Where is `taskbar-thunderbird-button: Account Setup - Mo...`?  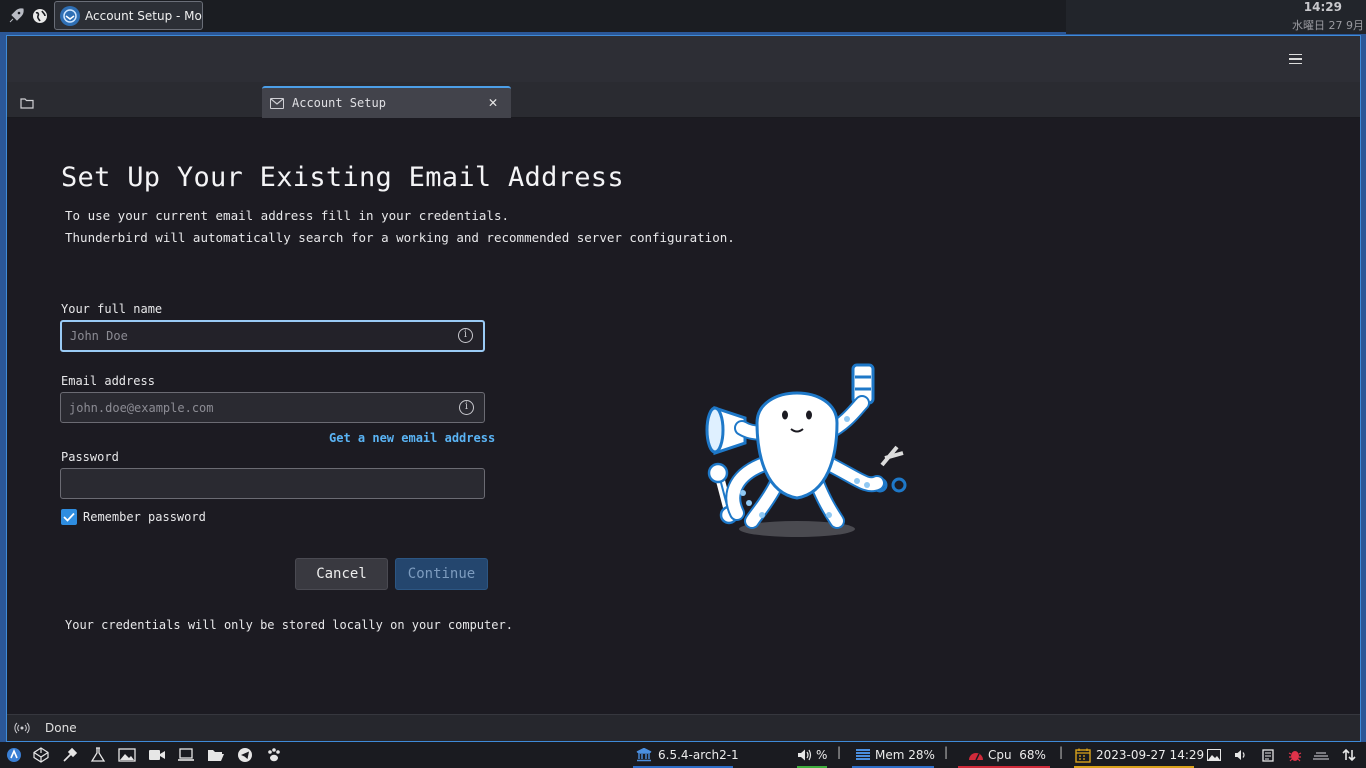 taskbar-thunderbird-button: Account Setup - Mo... is located at coordinates (128, 15).